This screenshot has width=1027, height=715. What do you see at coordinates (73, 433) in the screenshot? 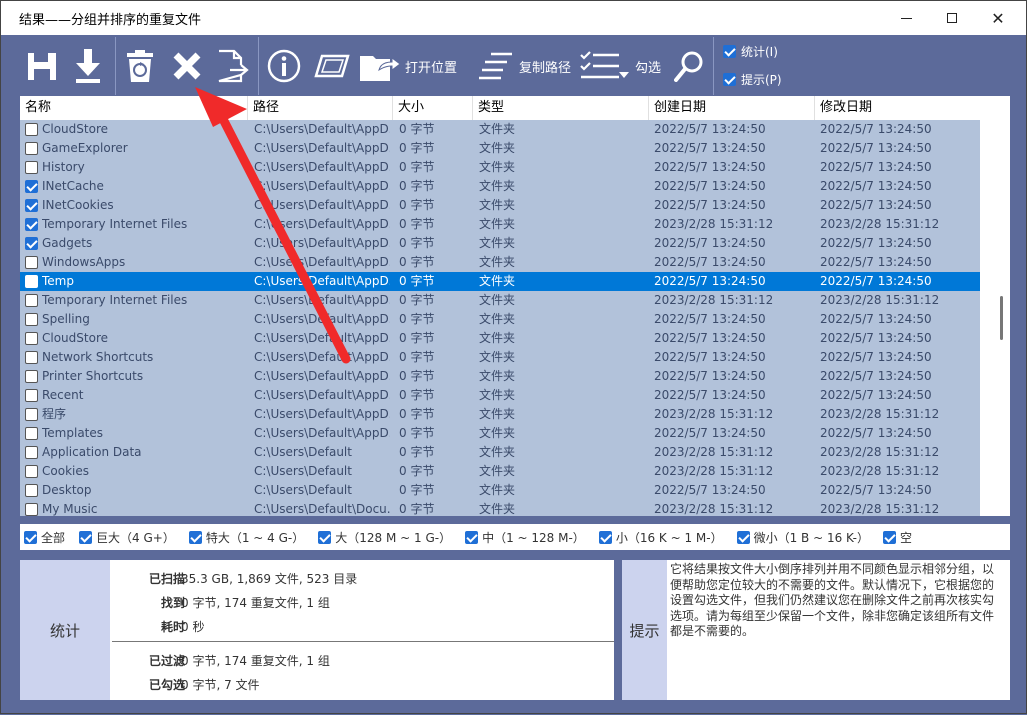
I see `cell-name: Templates` at bounding box center [73, 433].